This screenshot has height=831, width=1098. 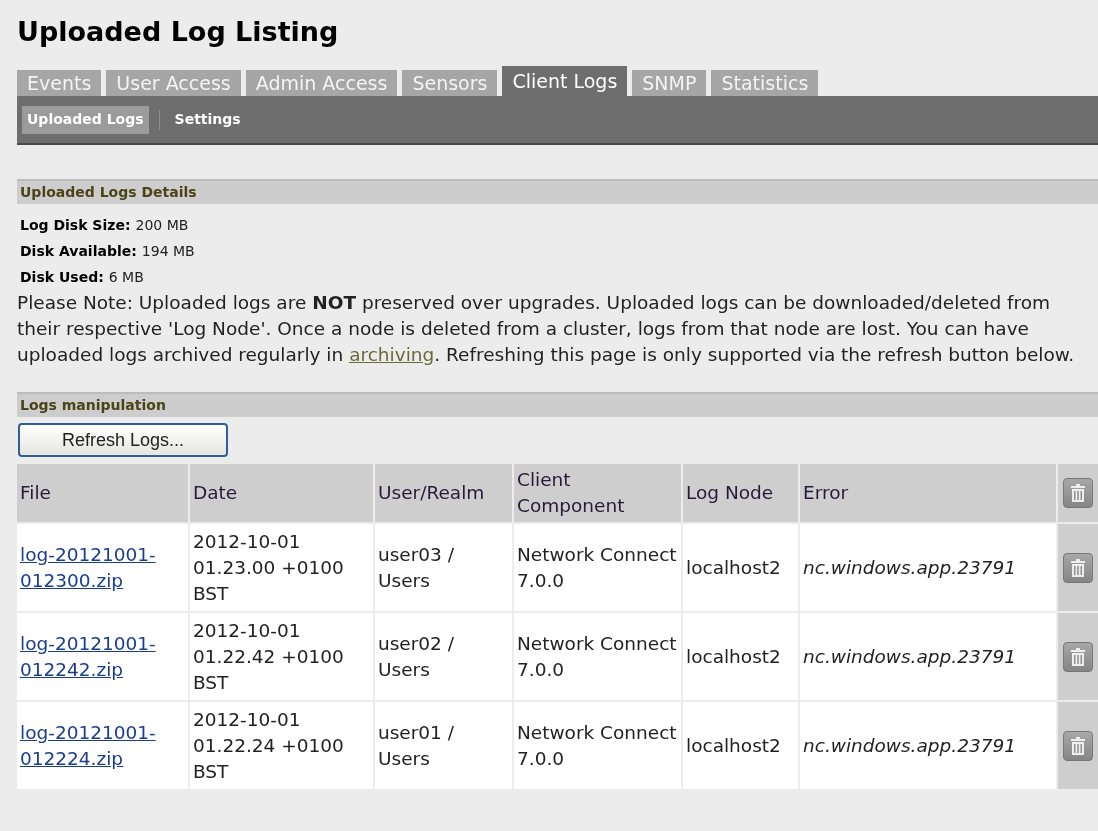 I want to click on field-label: Disk Used:, so click(x=62, y=277).